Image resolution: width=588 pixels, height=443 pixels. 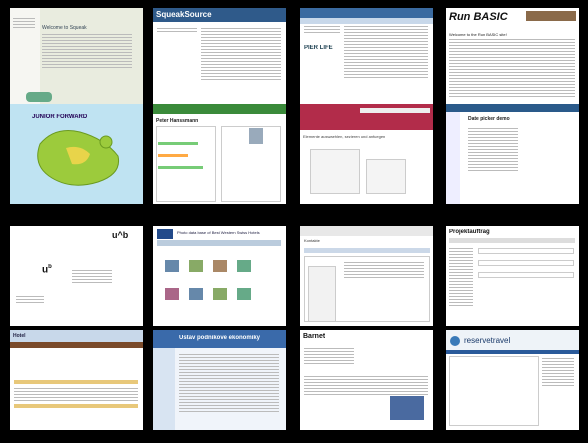 What do you see at coordinates (177, 121) in the screenshot?
I see `tile-title: Peter Hanssmann` at bounding box center [177, 121].